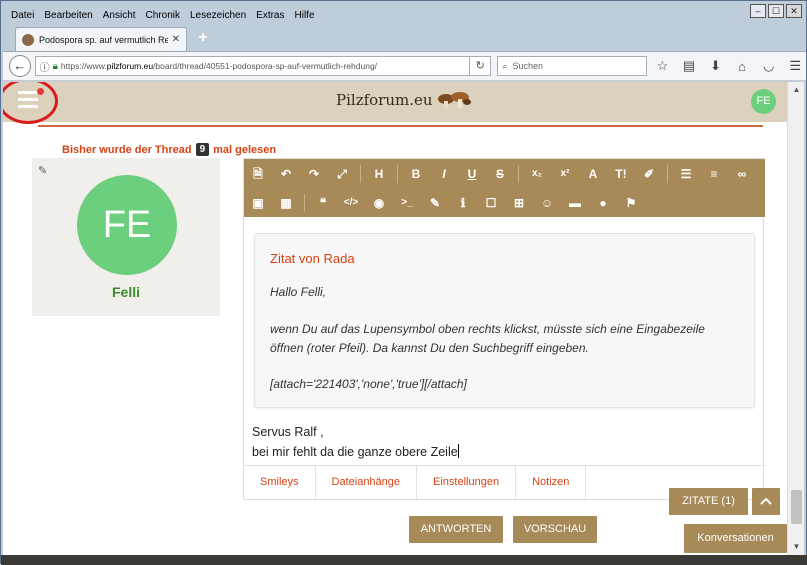 The image size is (807, 565). Describe the element at coordinates (519, 203) in the screenshot. I see `add-box-icon: ⊞` at that location.